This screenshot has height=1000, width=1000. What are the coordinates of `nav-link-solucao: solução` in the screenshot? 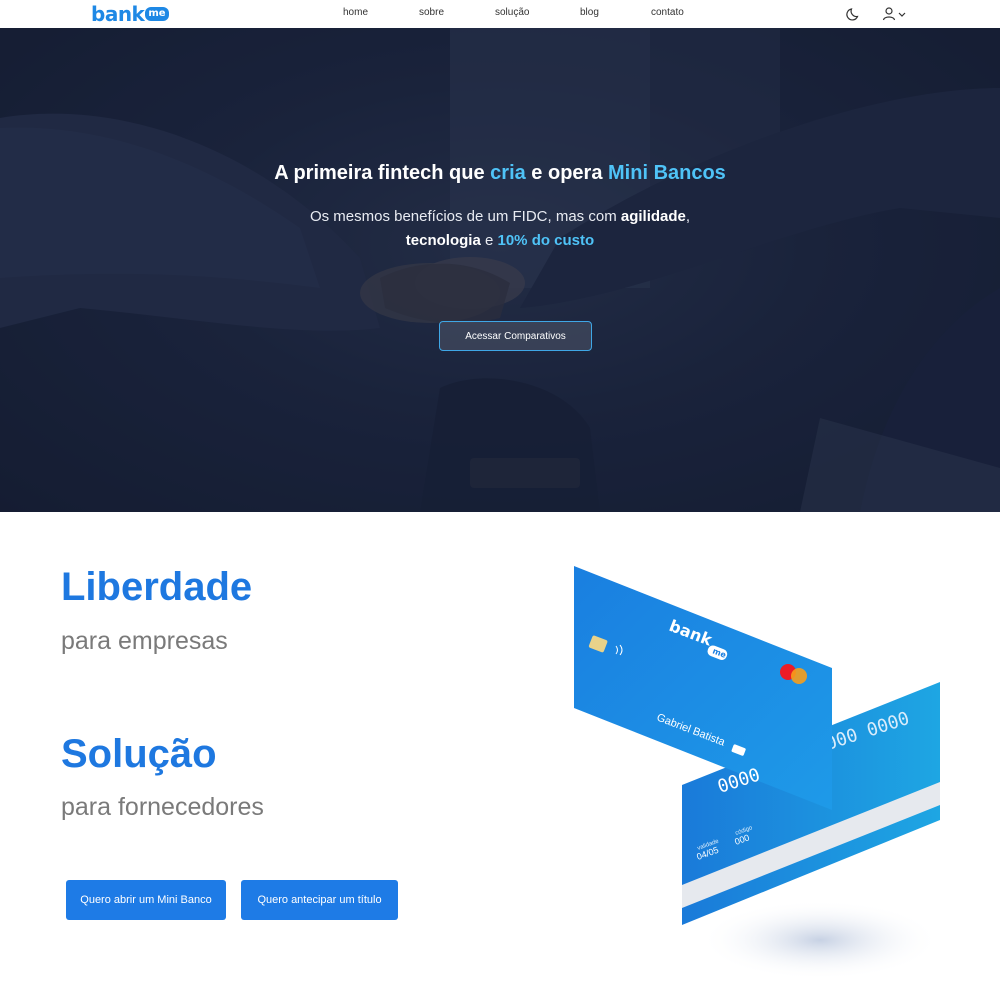 It's located at (512, 13).